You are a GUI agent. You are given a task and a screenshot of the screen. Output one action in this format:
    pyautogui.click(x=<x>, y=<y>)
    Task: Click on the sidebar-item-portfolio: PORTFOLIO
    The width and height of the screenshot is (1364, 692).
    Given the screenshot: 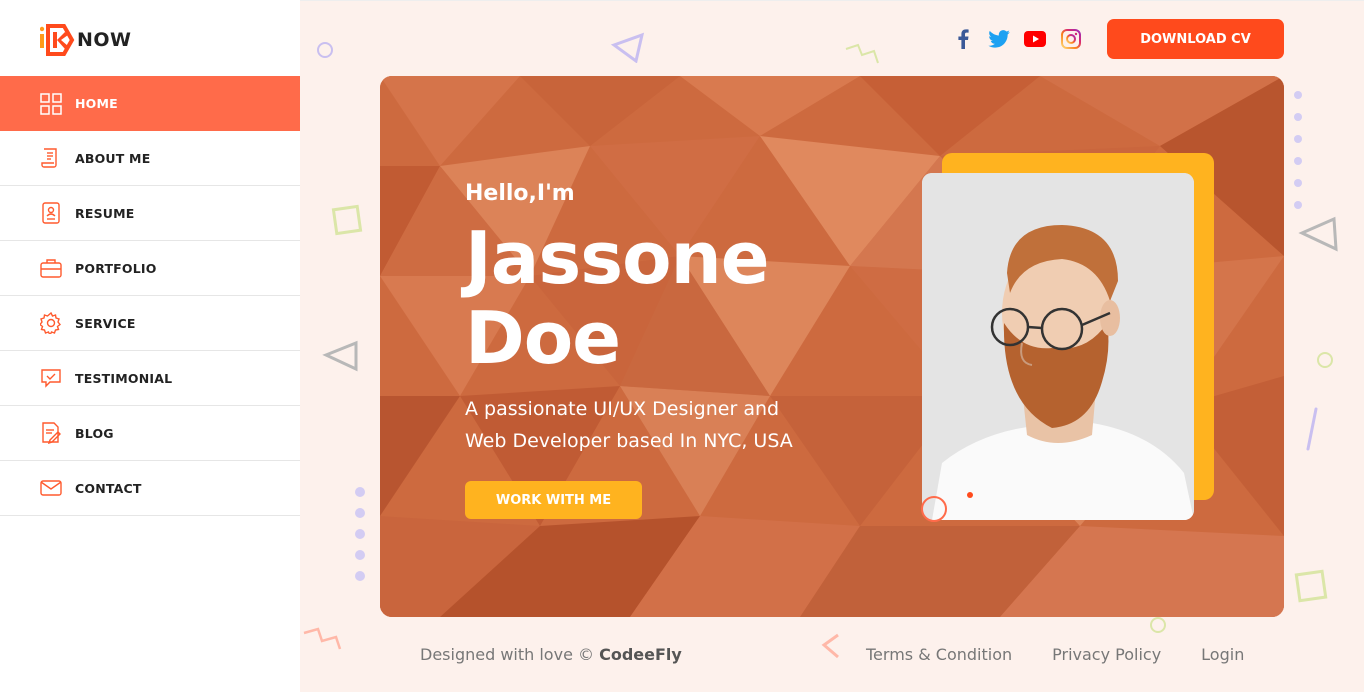 What is the action you would take?
    pyautogui.click(x=150, y=268)
    